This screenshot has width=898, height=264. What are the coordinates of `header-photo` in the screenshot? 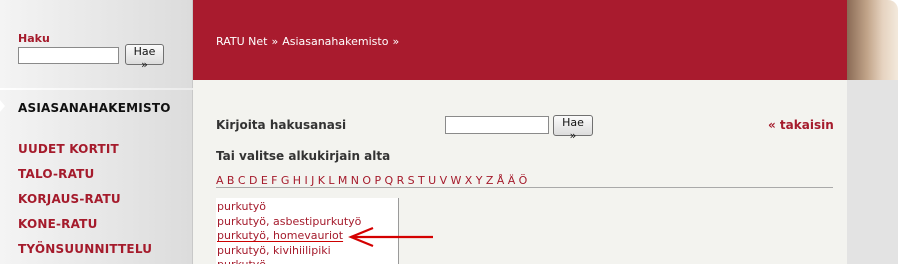 It's located at (872, 40).